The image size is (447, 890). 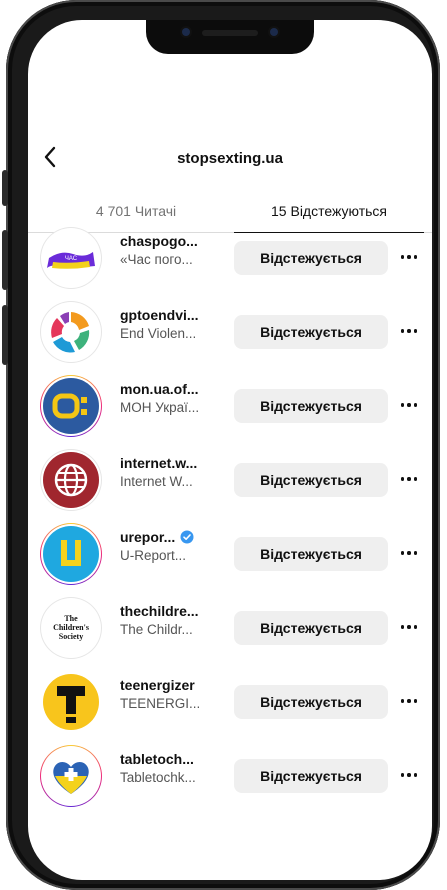 I want to click on teenergizer-logo-icon, so click(x=71, y=702).